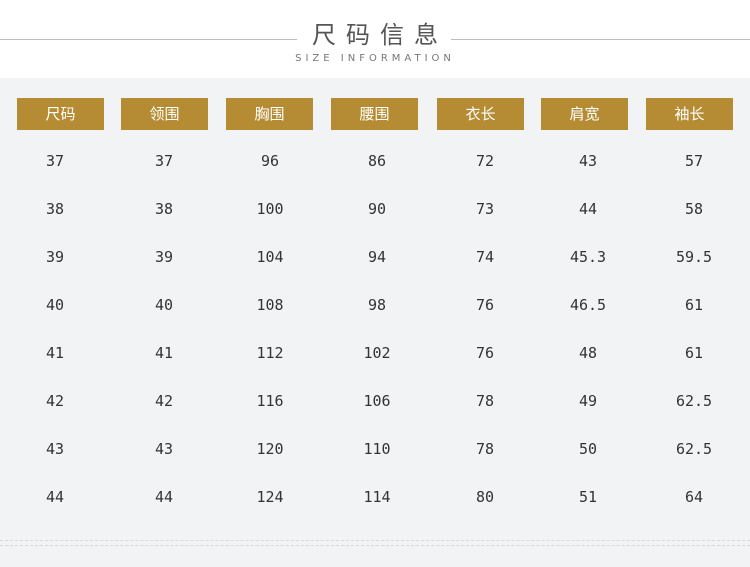 This screenshot has width=750, height=567. I want to click on table-cell: 45.3, so click(588, 257).